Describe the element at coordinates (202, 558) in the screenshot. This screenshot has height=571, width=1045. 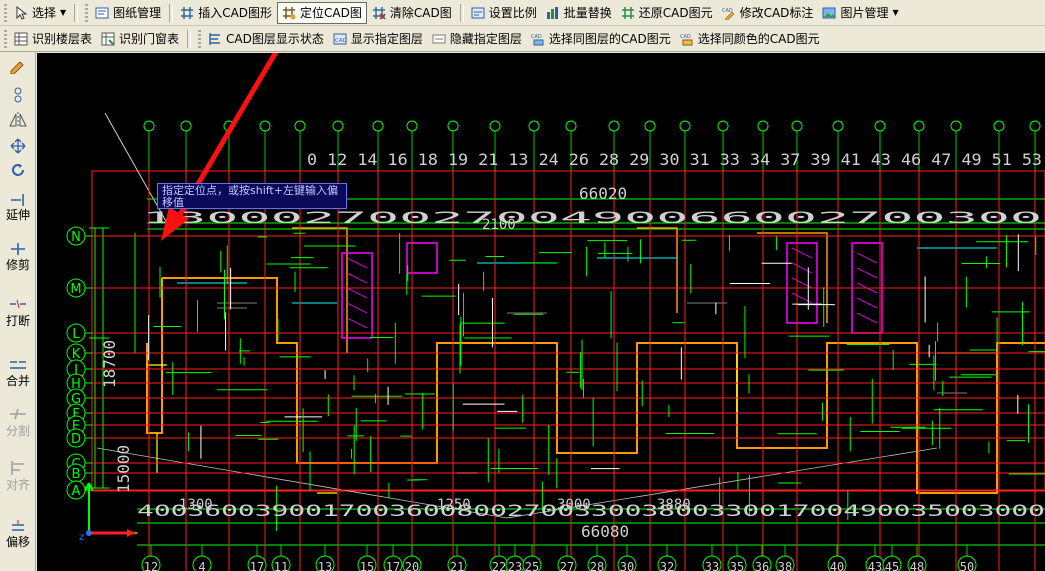
I see `bottom-axis-bubble: 4` at that location.